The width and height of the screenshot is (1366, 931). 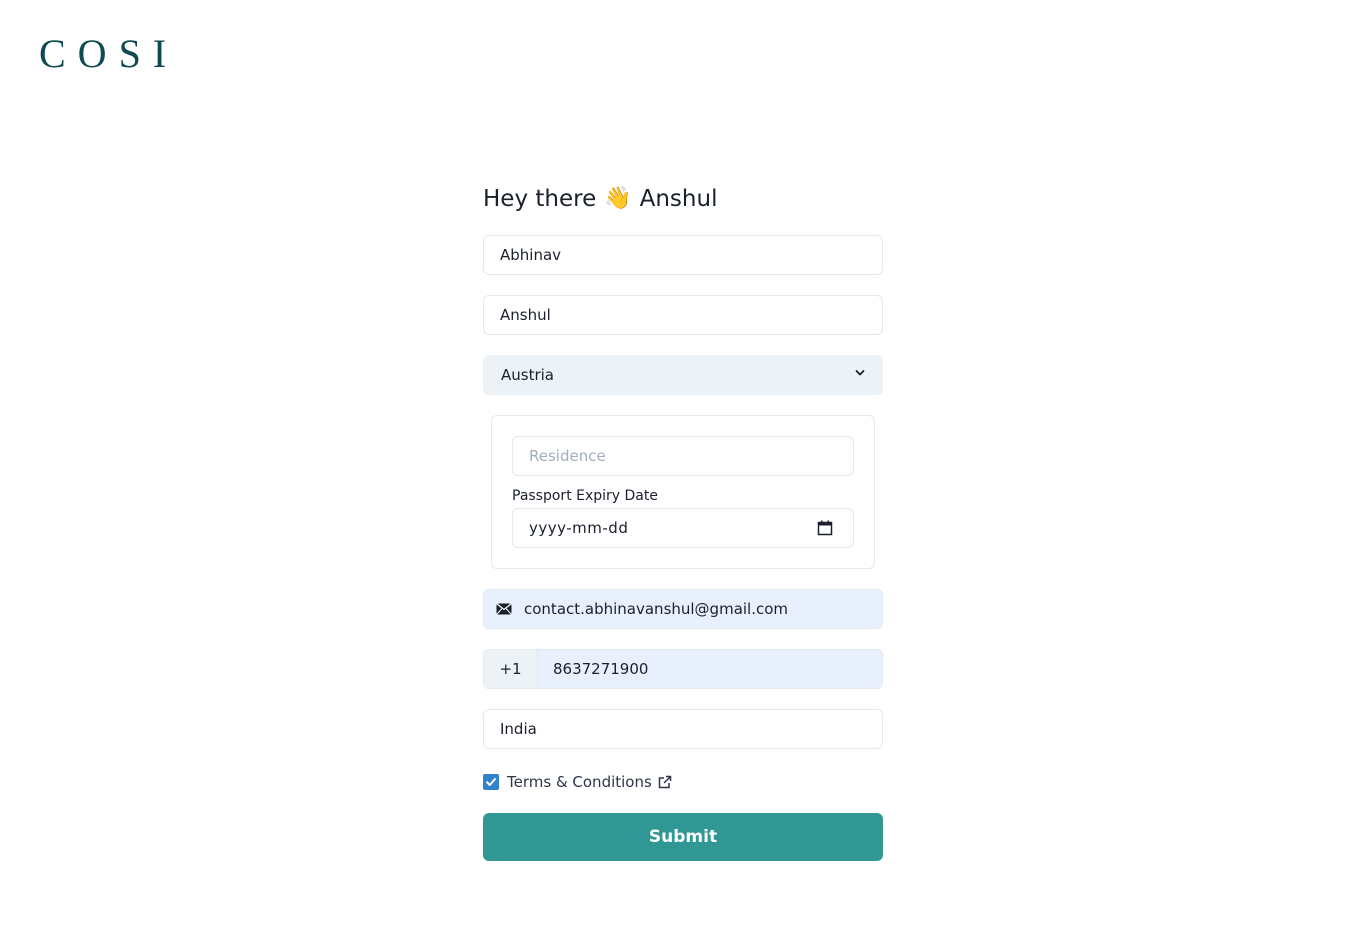 I want to click on country-select-value: Austria, so click(x=527, y=375).